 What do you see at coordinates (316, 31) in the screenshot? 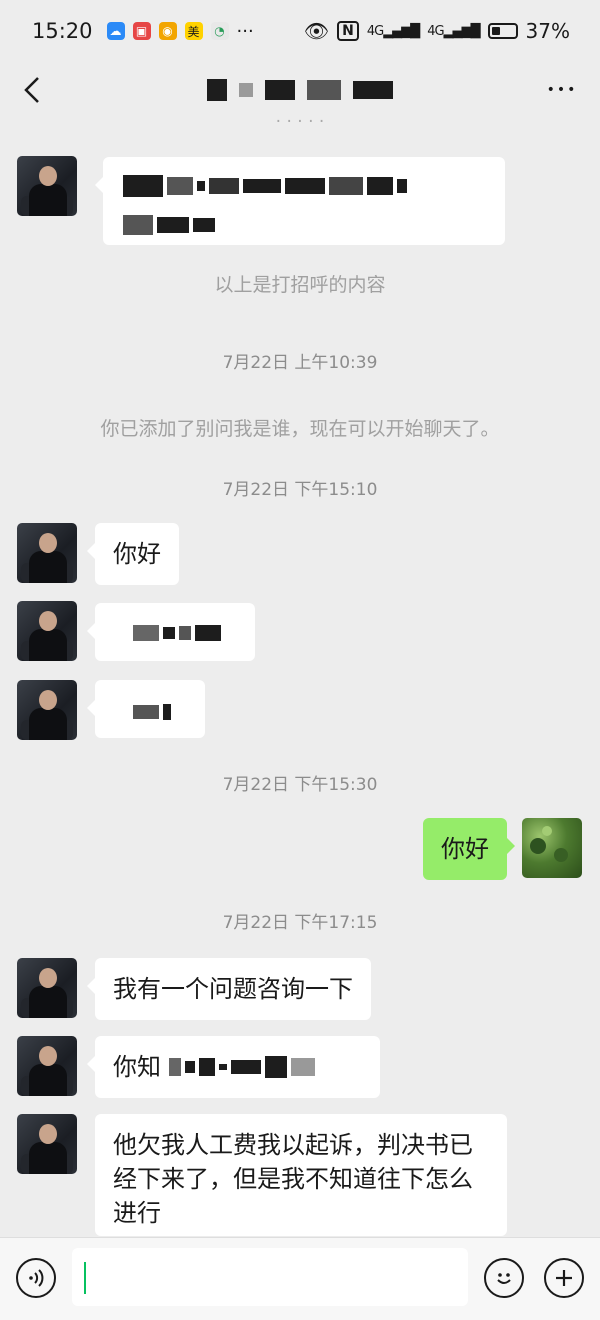
I see `eye-icon: 👁` at bounding box center [316, 31].